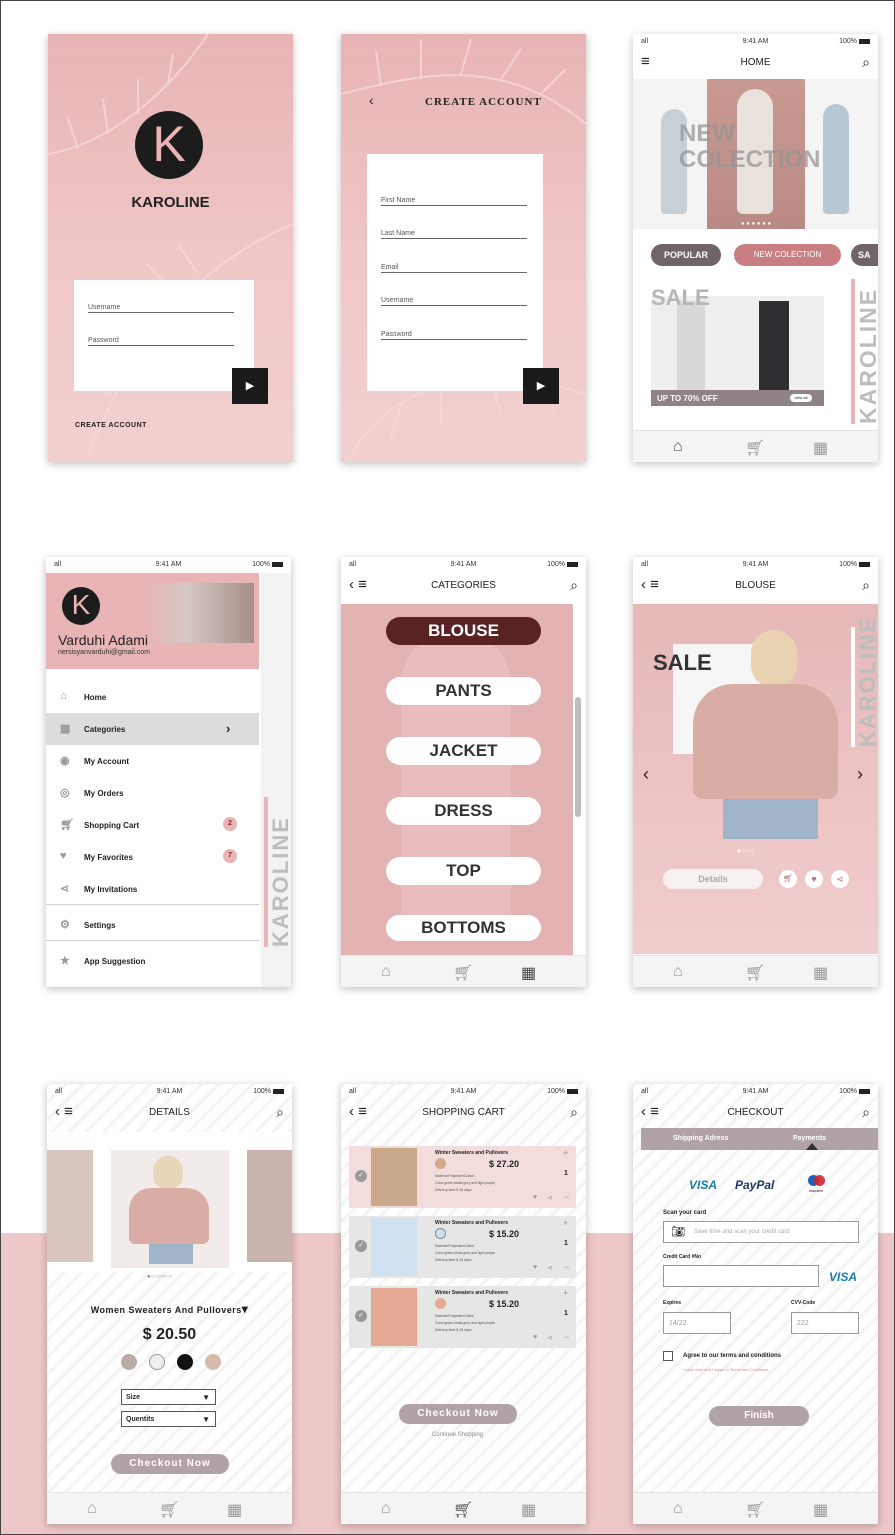 The height and width of the screenshot is (1535, 895). Describe the element at coordinates (864, 255) in the screenshot. I see `chip-sale: SA` at that location.